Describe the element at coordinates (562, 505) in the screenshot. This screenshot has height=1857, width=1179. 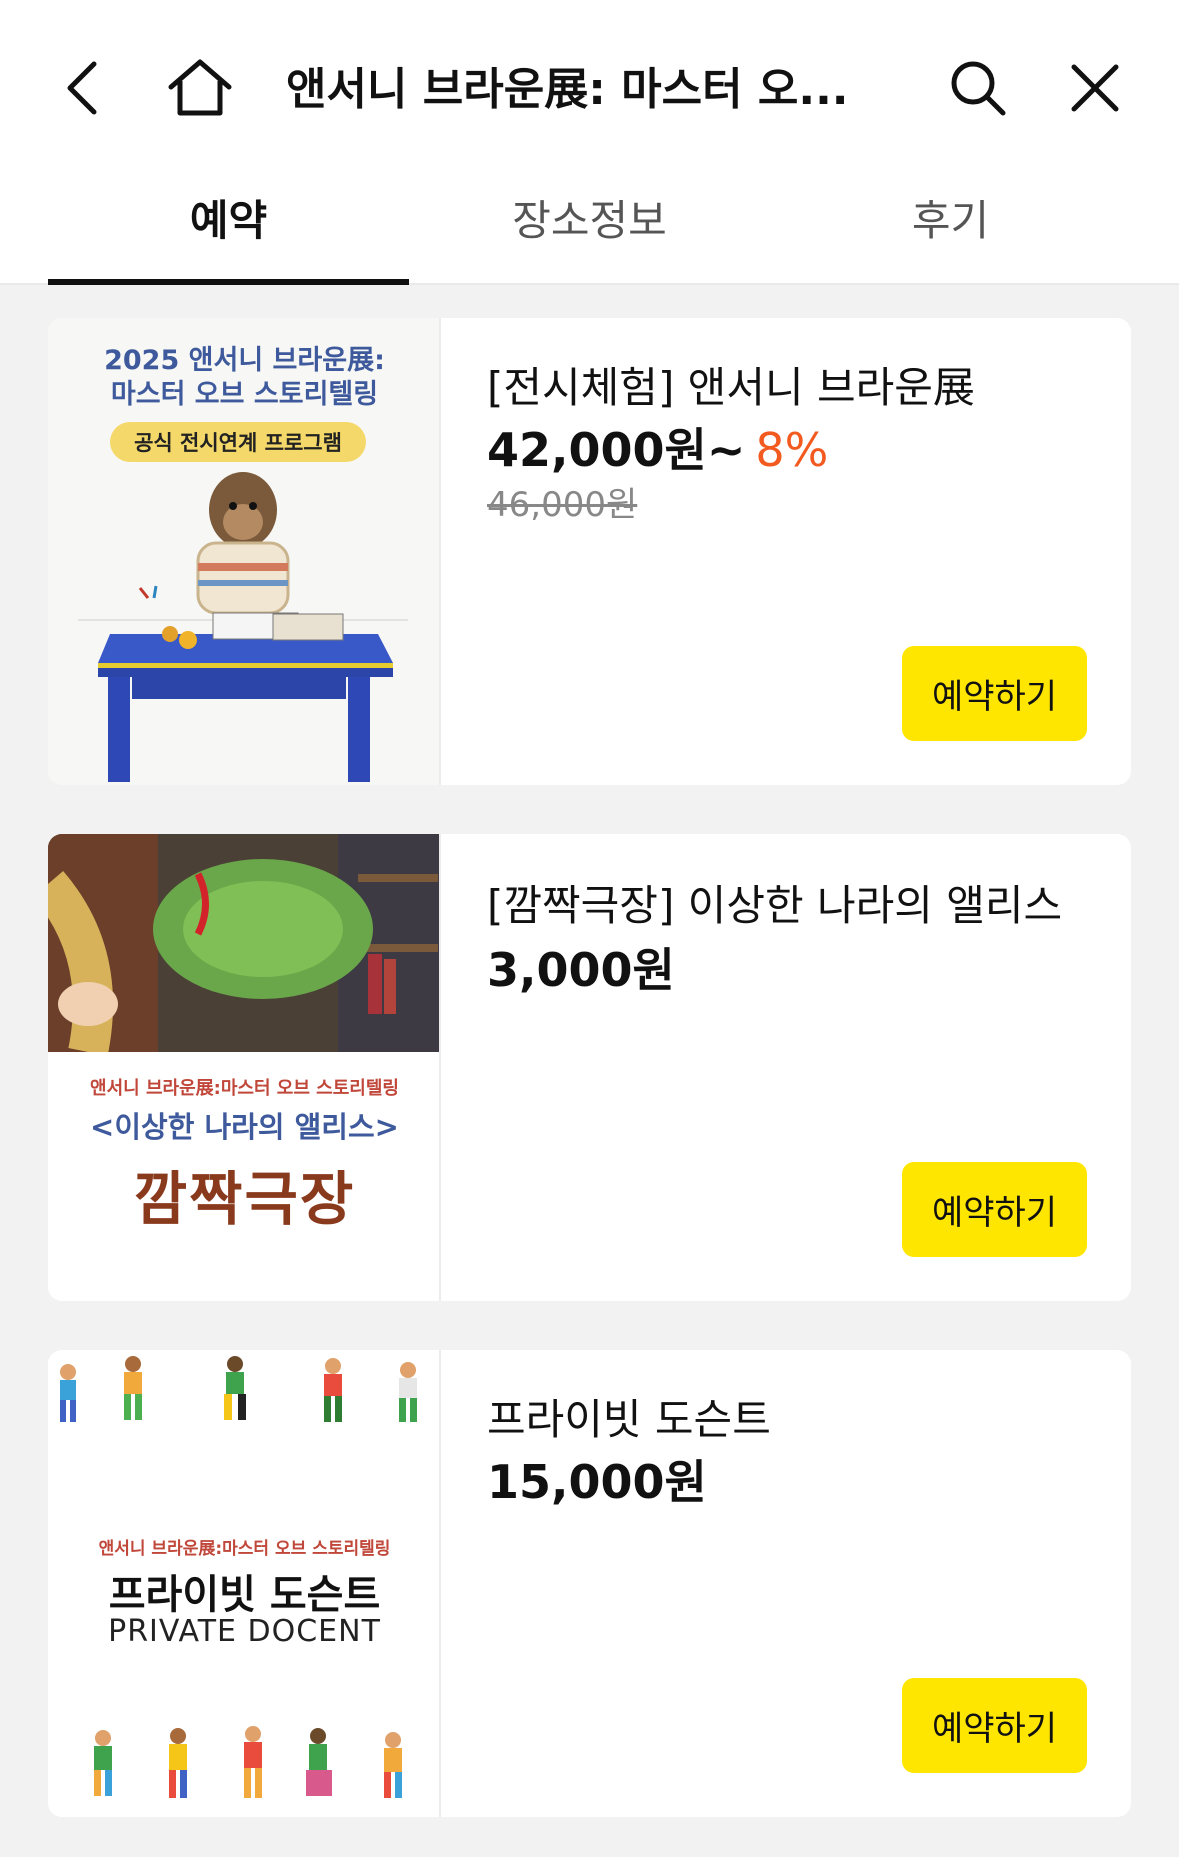
I see `original-price: 46,000원` at that location.